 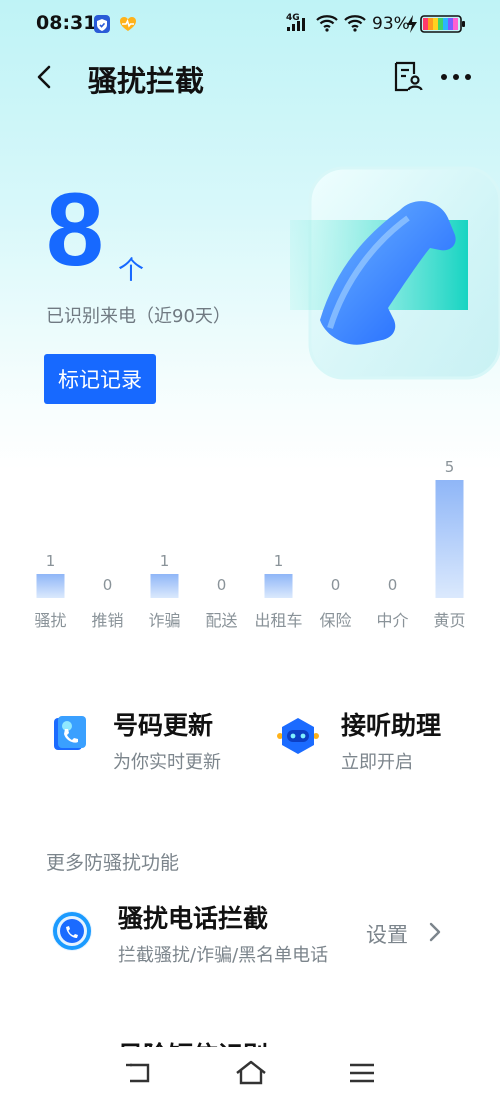 I want to click on health-app-icon, so click(x=128, y=26).